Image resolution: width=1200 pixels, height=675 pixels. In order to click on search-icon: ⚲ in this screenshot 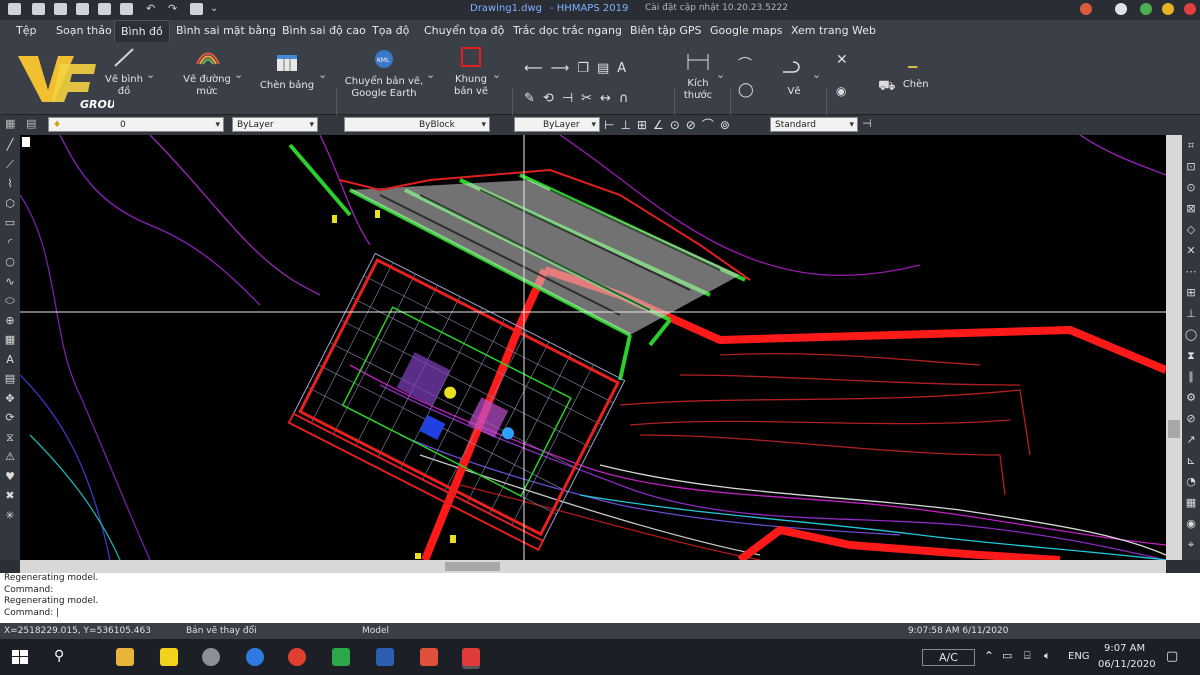, I will do `click(59, 656)`.